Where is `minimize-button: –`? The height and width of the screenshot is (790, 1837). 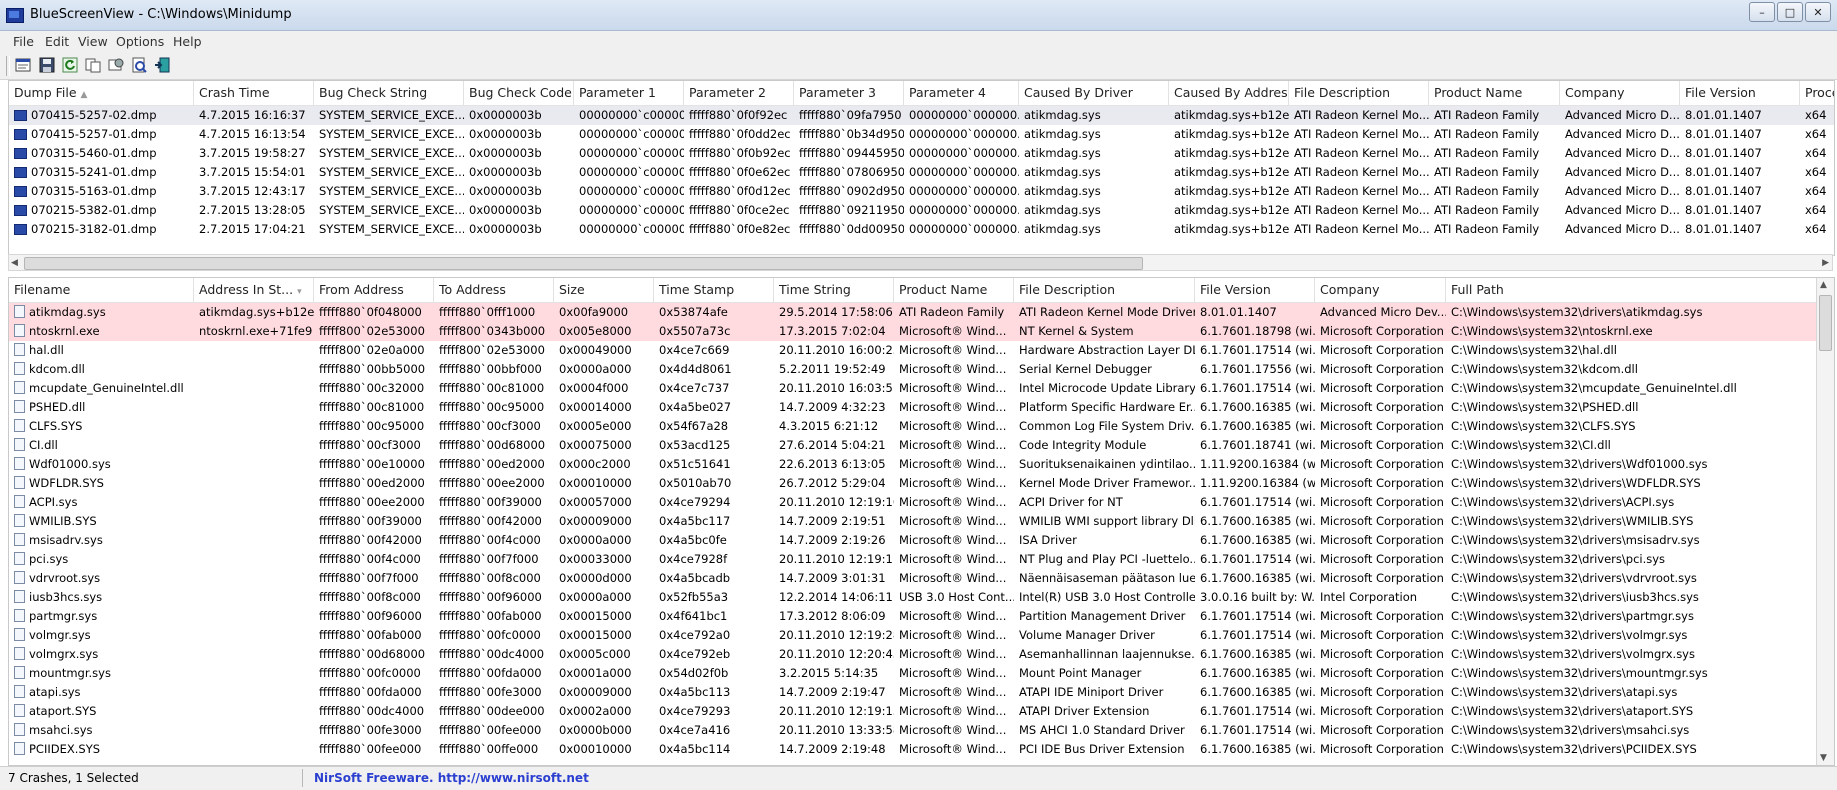 minimize-button: – is located at coordinates (1762, 12).